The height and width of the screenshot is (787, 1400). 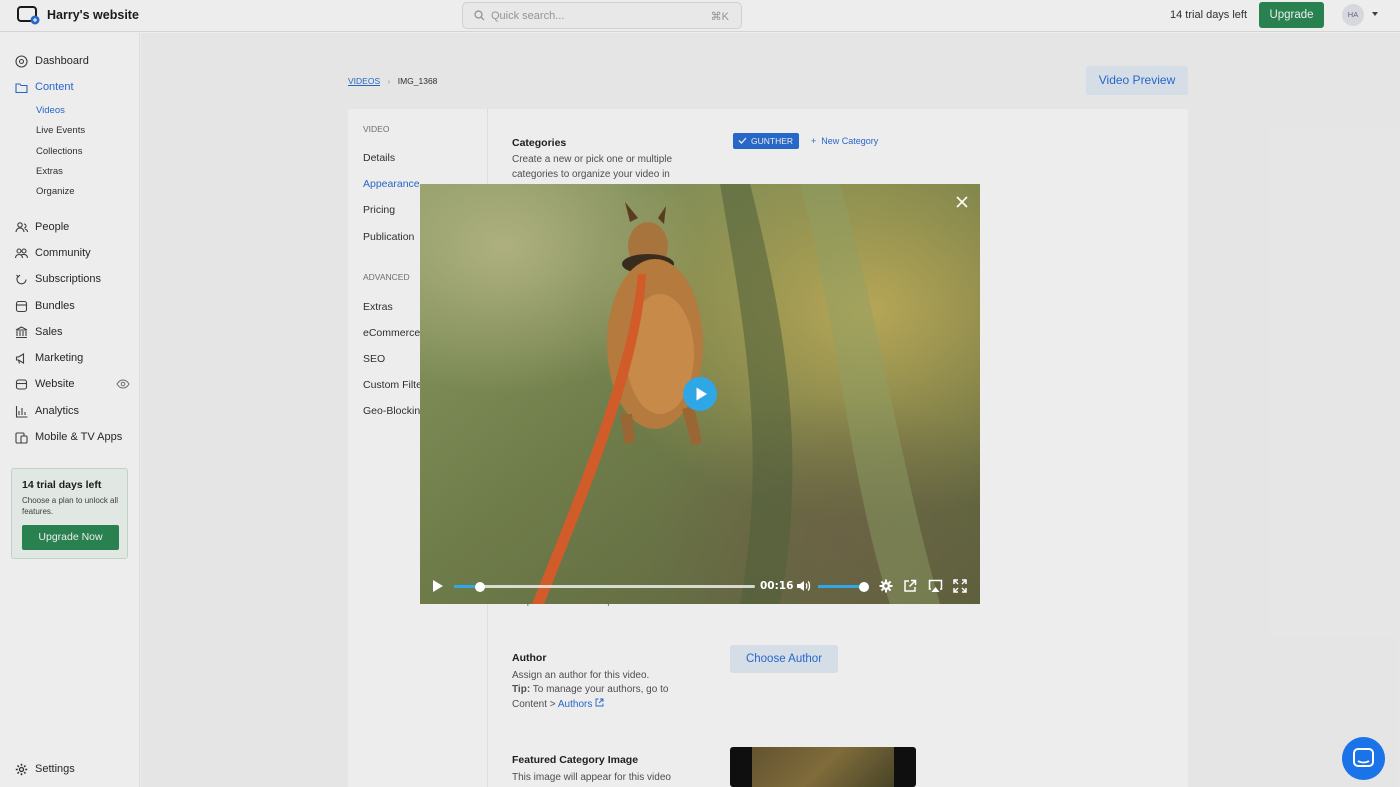 I want to click on progress-bar, so click(x=604, y=586).